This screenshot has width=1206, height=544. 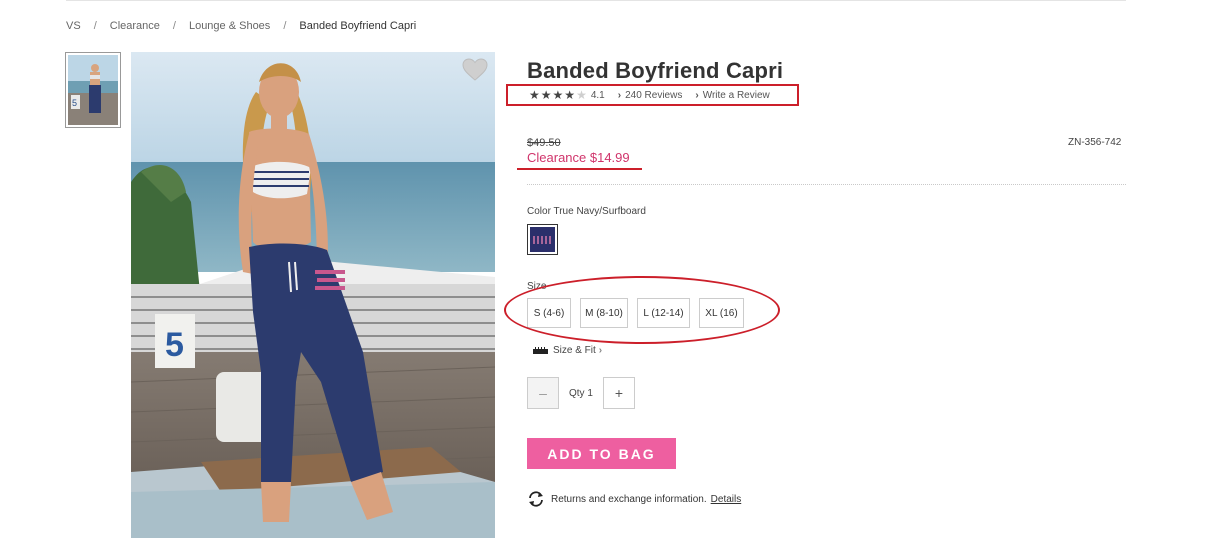 I want to click on qty-value: Qty 1, so click(x=581, y=393).